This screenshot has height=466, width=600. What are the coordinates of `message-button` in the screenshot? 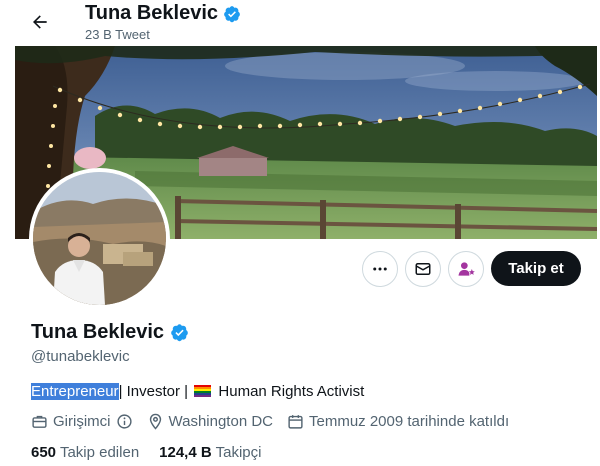 It's located at (423, 269).